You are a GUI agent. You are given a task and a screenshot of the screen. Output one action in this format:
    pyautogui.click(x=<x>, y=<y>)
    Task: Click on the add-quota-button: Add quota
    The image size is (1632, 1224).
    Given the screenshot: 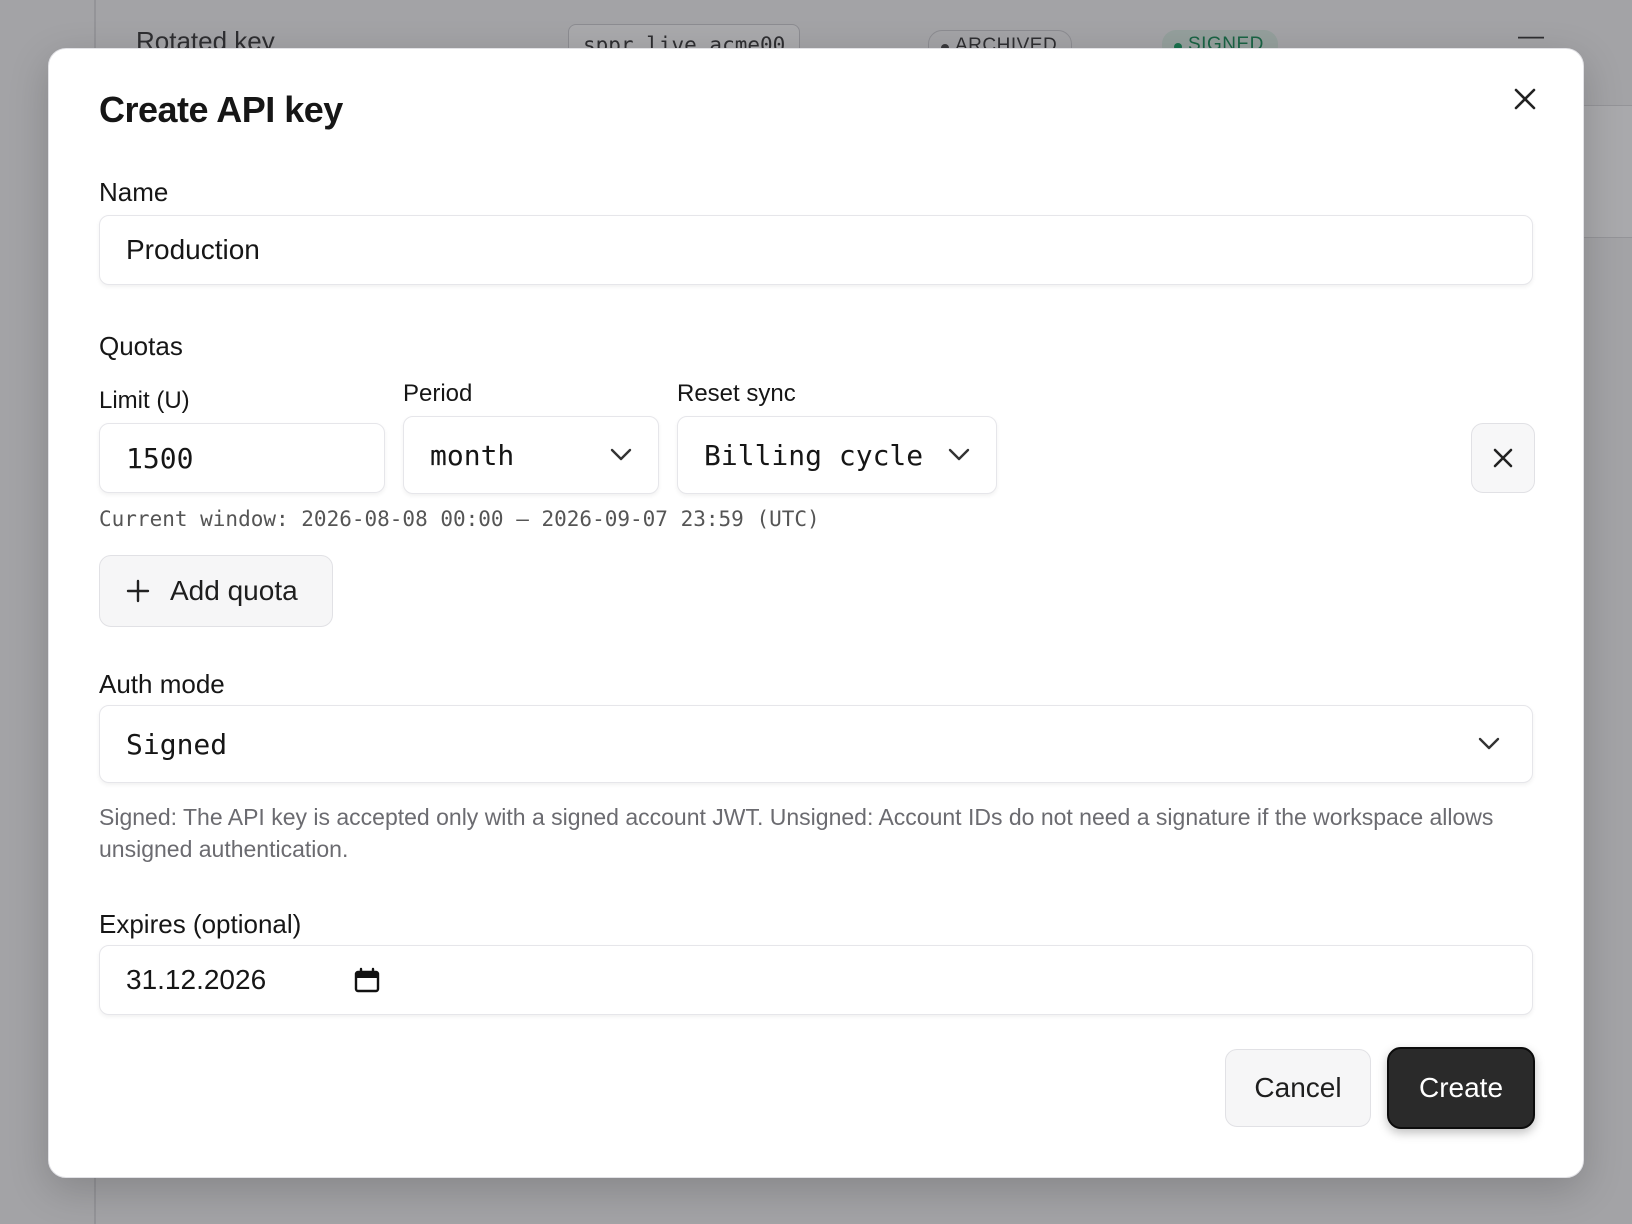 What is the action you would take?
    pyautogui.click(x=216, y=591)
    